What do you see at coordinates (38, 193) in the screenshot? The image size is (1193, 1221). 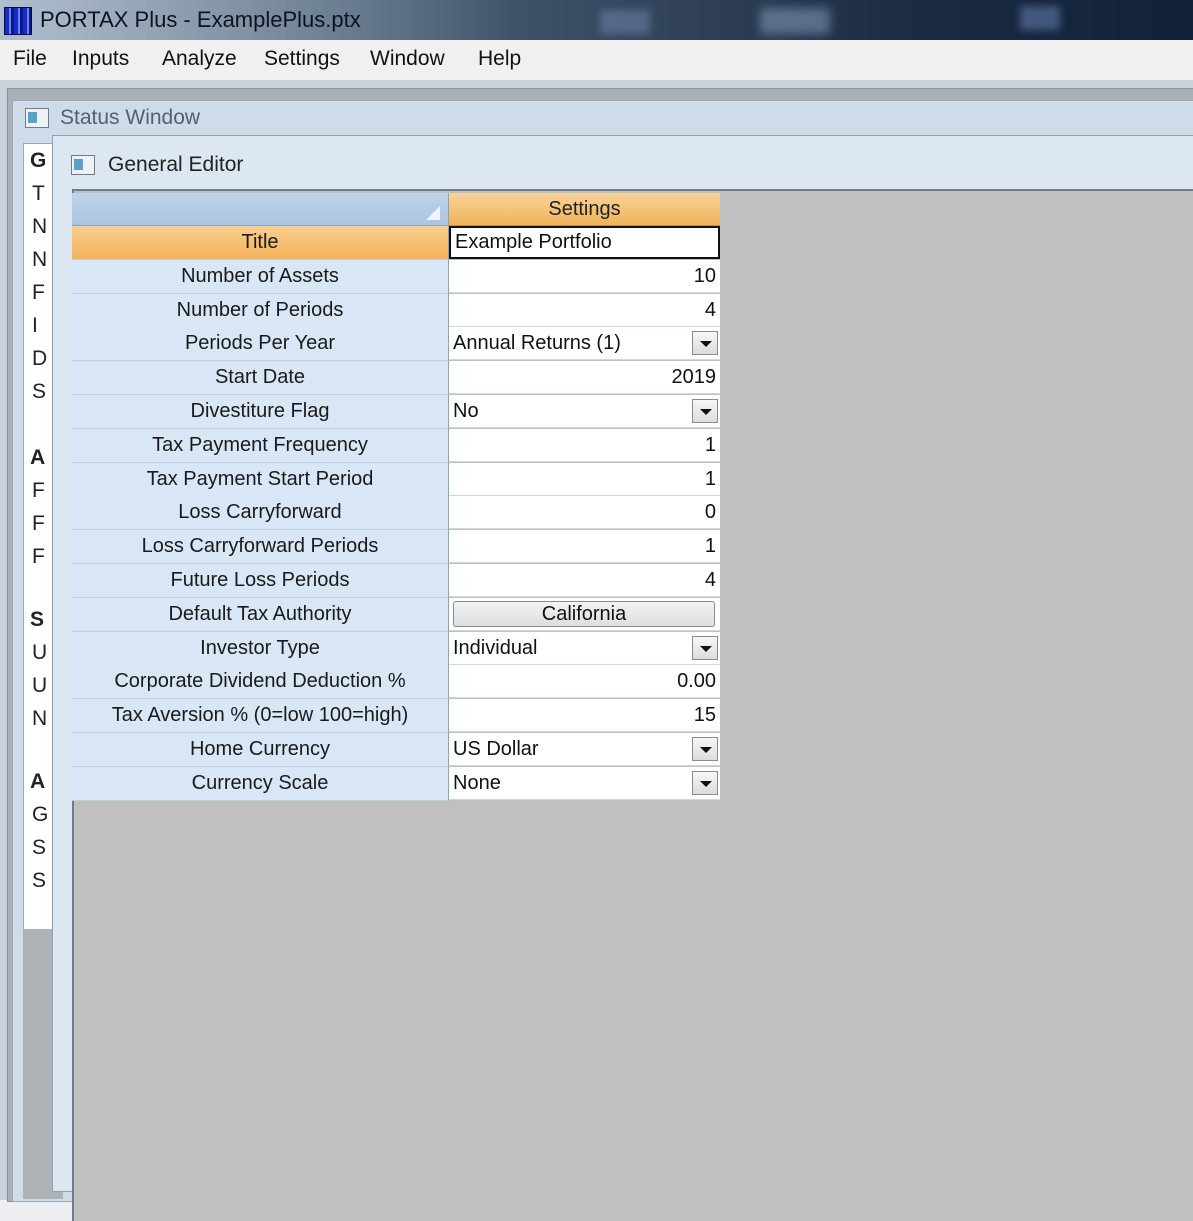 I see `status-line: T` at bounding box center [38, 193].